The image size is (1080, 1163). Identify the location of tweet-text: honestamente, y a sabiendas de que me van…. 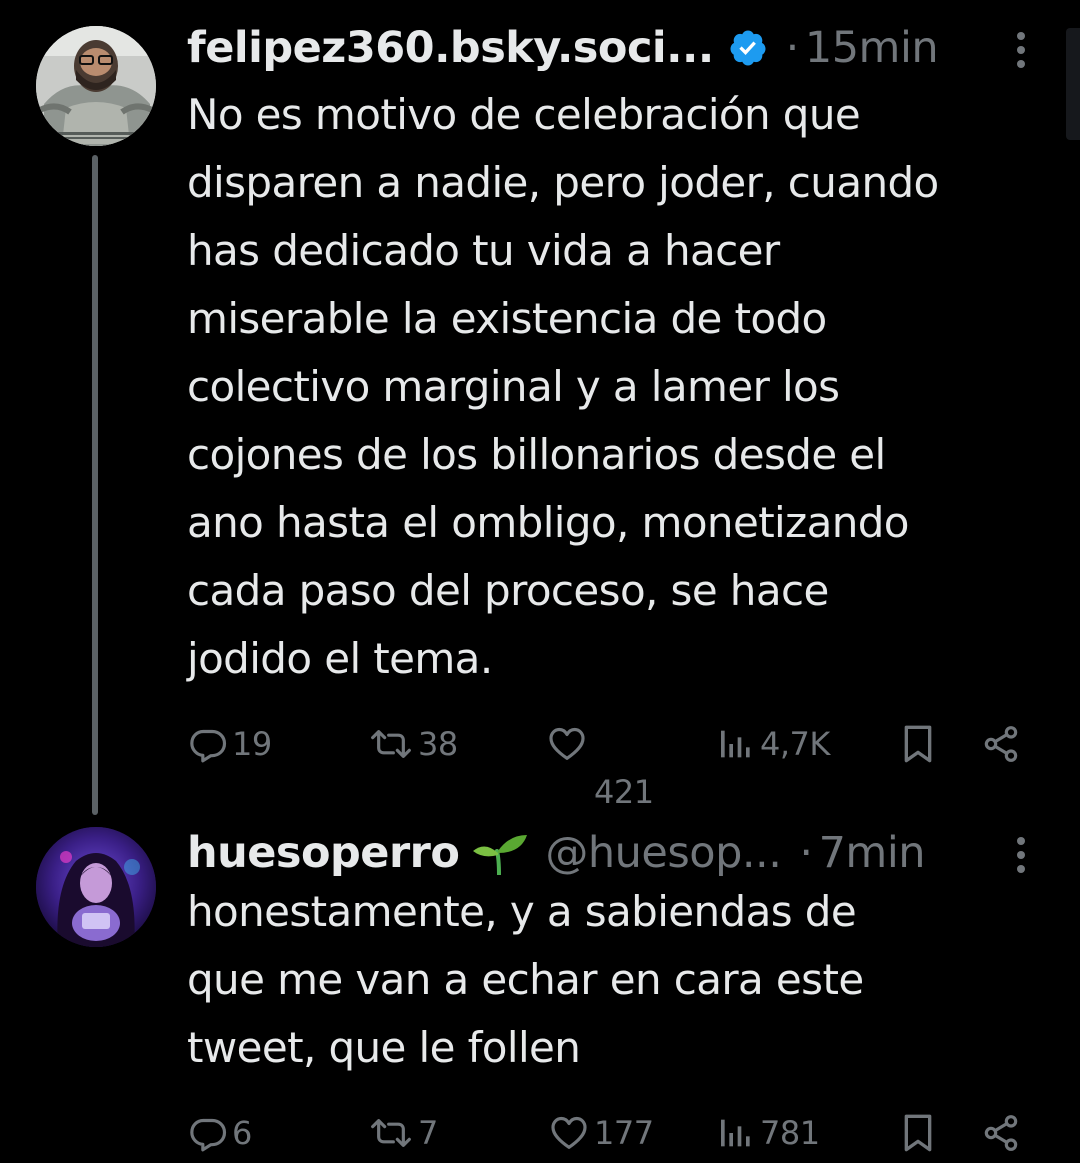
(627, 980).